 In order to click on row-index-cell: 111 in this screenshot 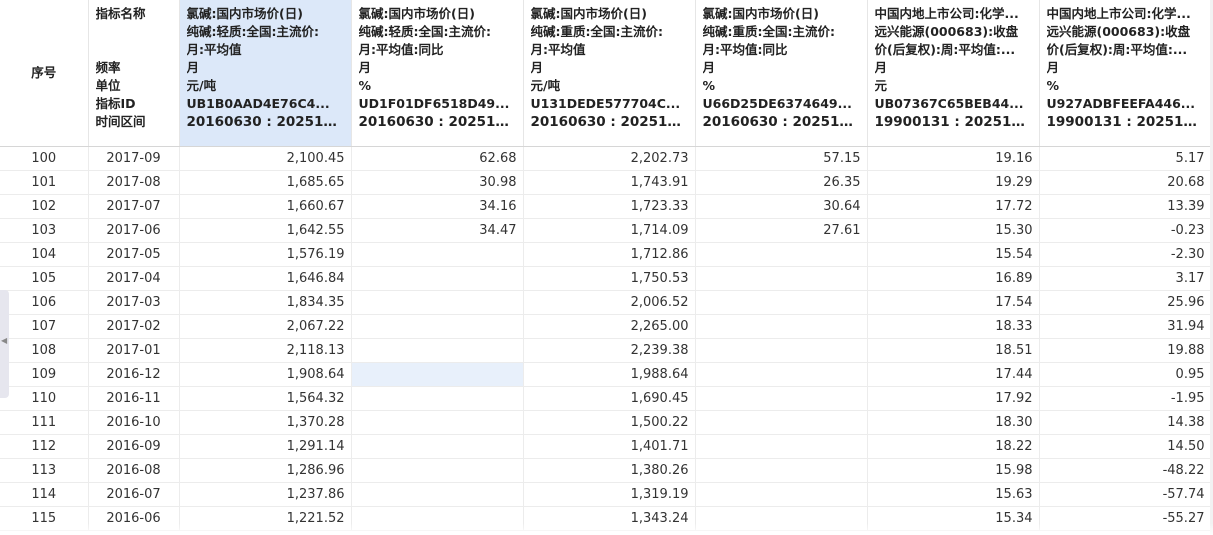, I will do `click(44, 422)`.